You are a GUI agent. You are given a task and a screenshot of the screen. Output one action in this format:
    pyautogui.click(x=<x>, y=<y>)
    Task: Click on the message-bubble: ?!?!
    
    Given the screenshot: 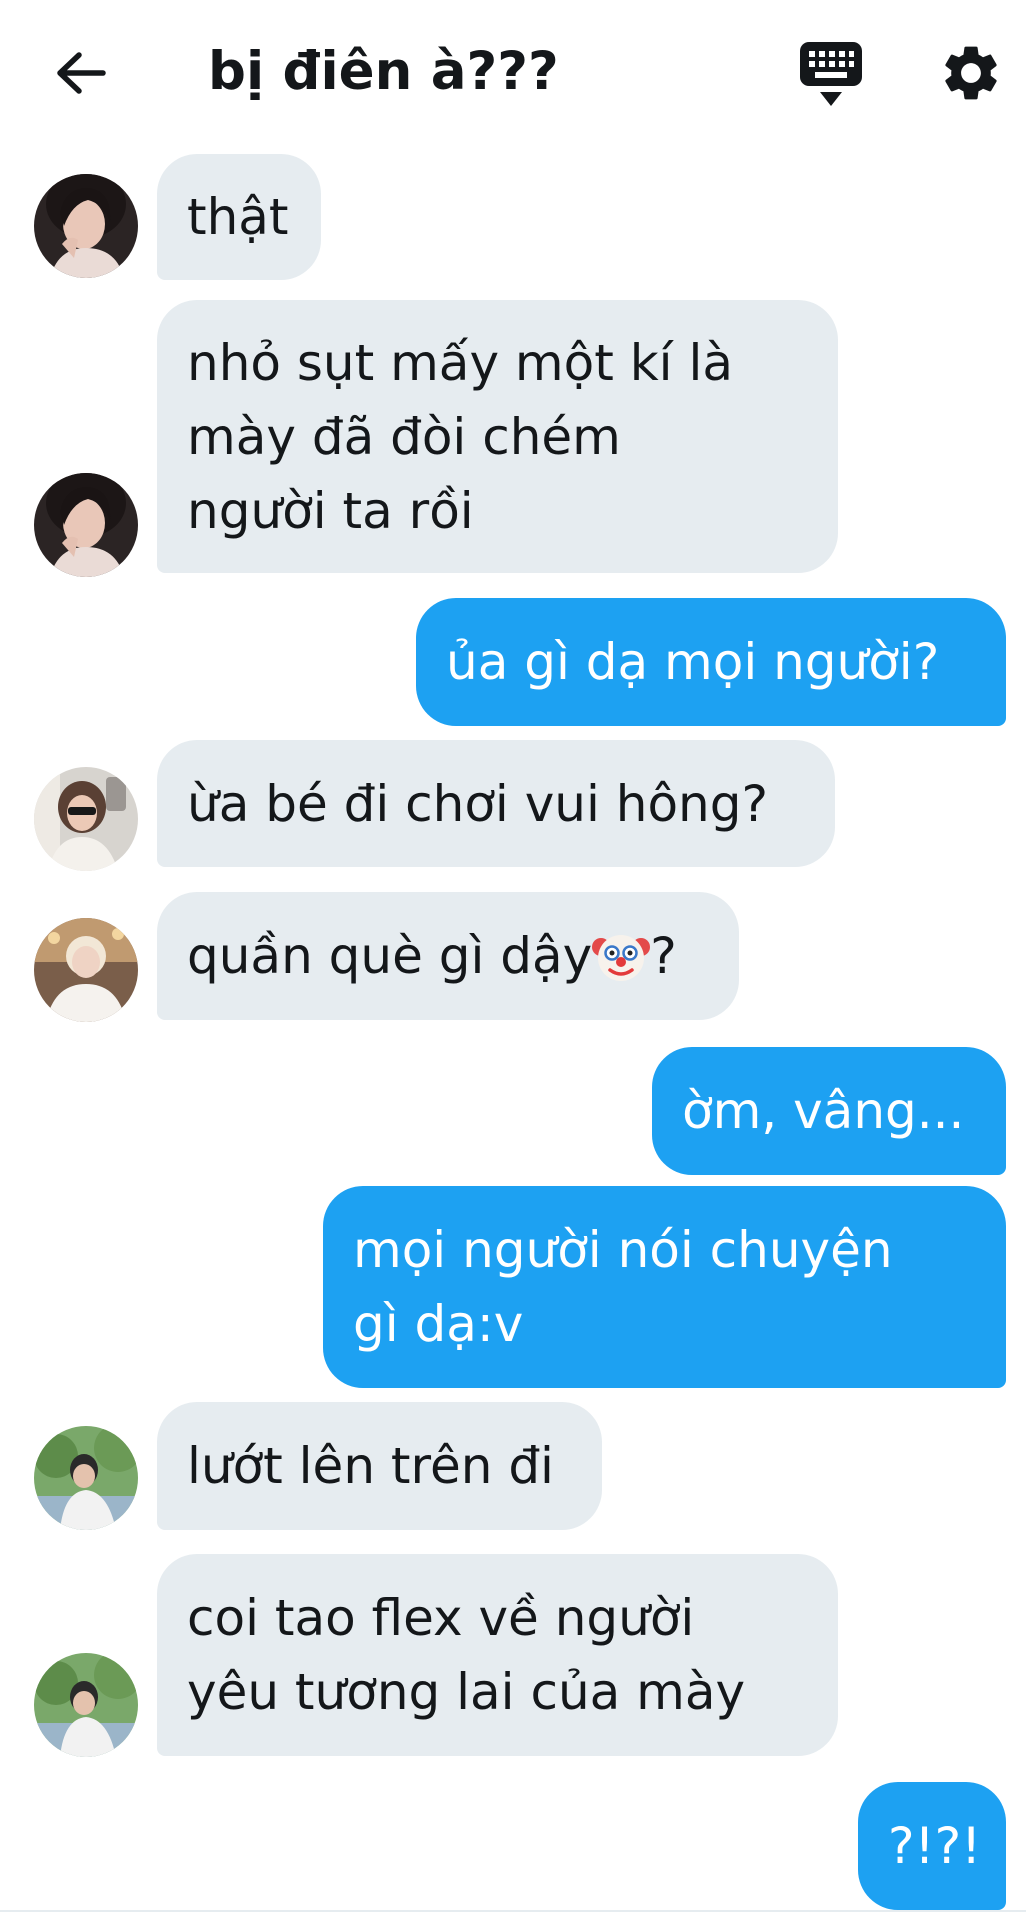 What is the action you would take?
    pyautogui.click(x=932, y=1846)
    